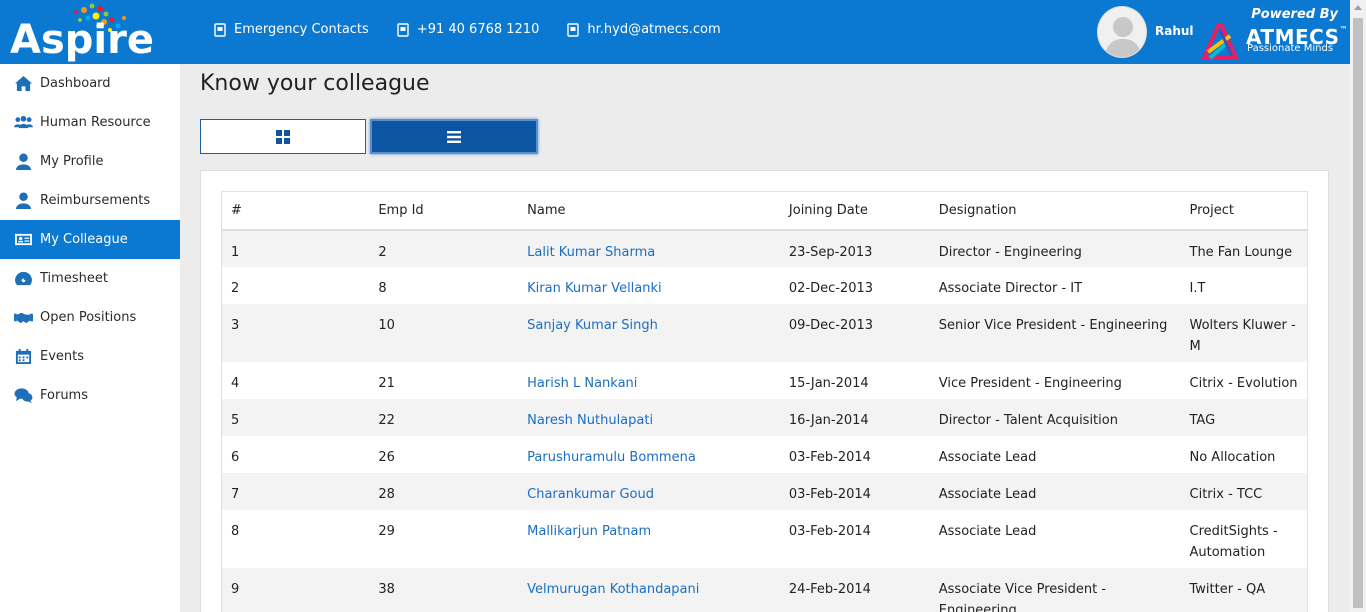 The image size is (1366, 612). What do you see at coordinates (454, 136) in the screenshot?
I see `list-view-button` at bounding box center [454, 136].